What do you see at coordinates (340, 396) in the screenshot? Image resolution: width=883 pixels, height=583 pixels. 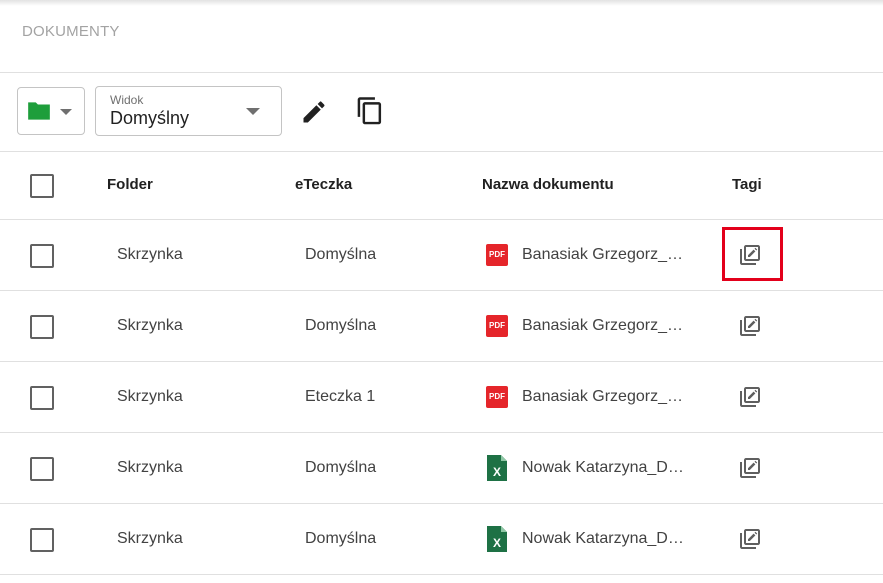 I see `row-eteczka: Eteczka 1` at bounding box center [340, 396].